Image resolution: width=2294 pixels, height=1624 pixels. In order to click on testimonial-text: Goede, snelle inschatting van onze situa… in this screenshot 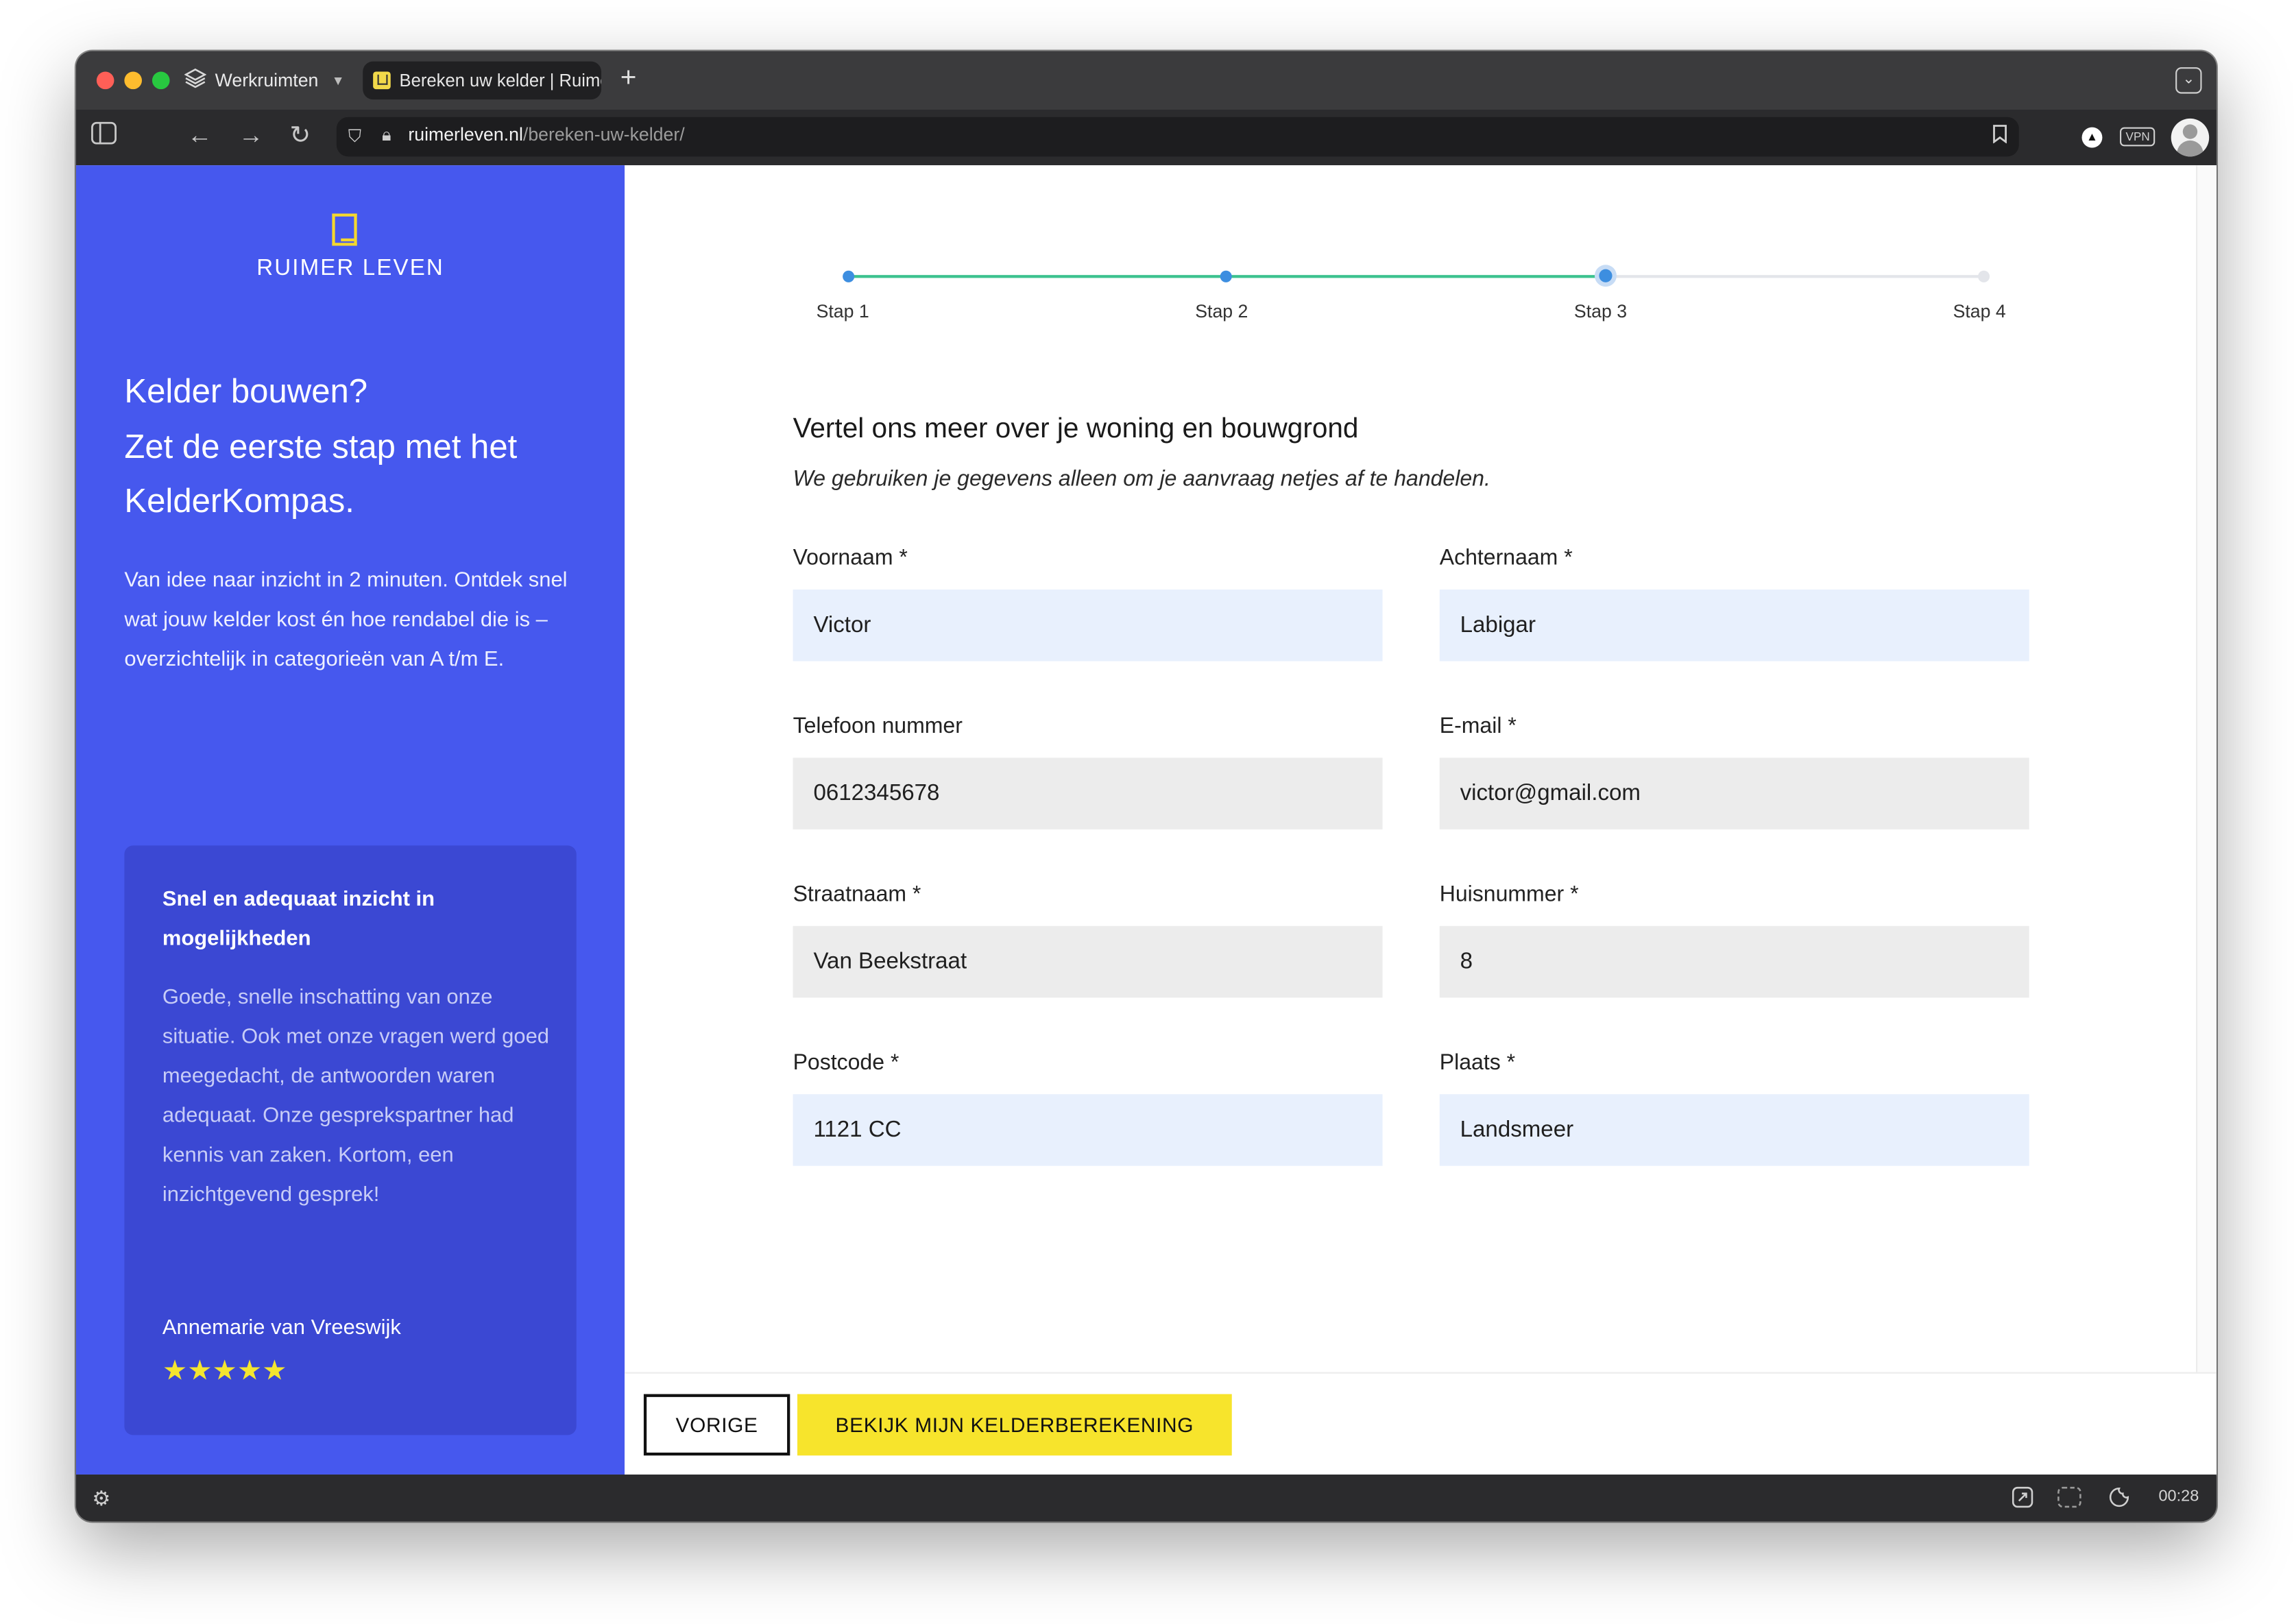, I will do `click(356, 1096)`.